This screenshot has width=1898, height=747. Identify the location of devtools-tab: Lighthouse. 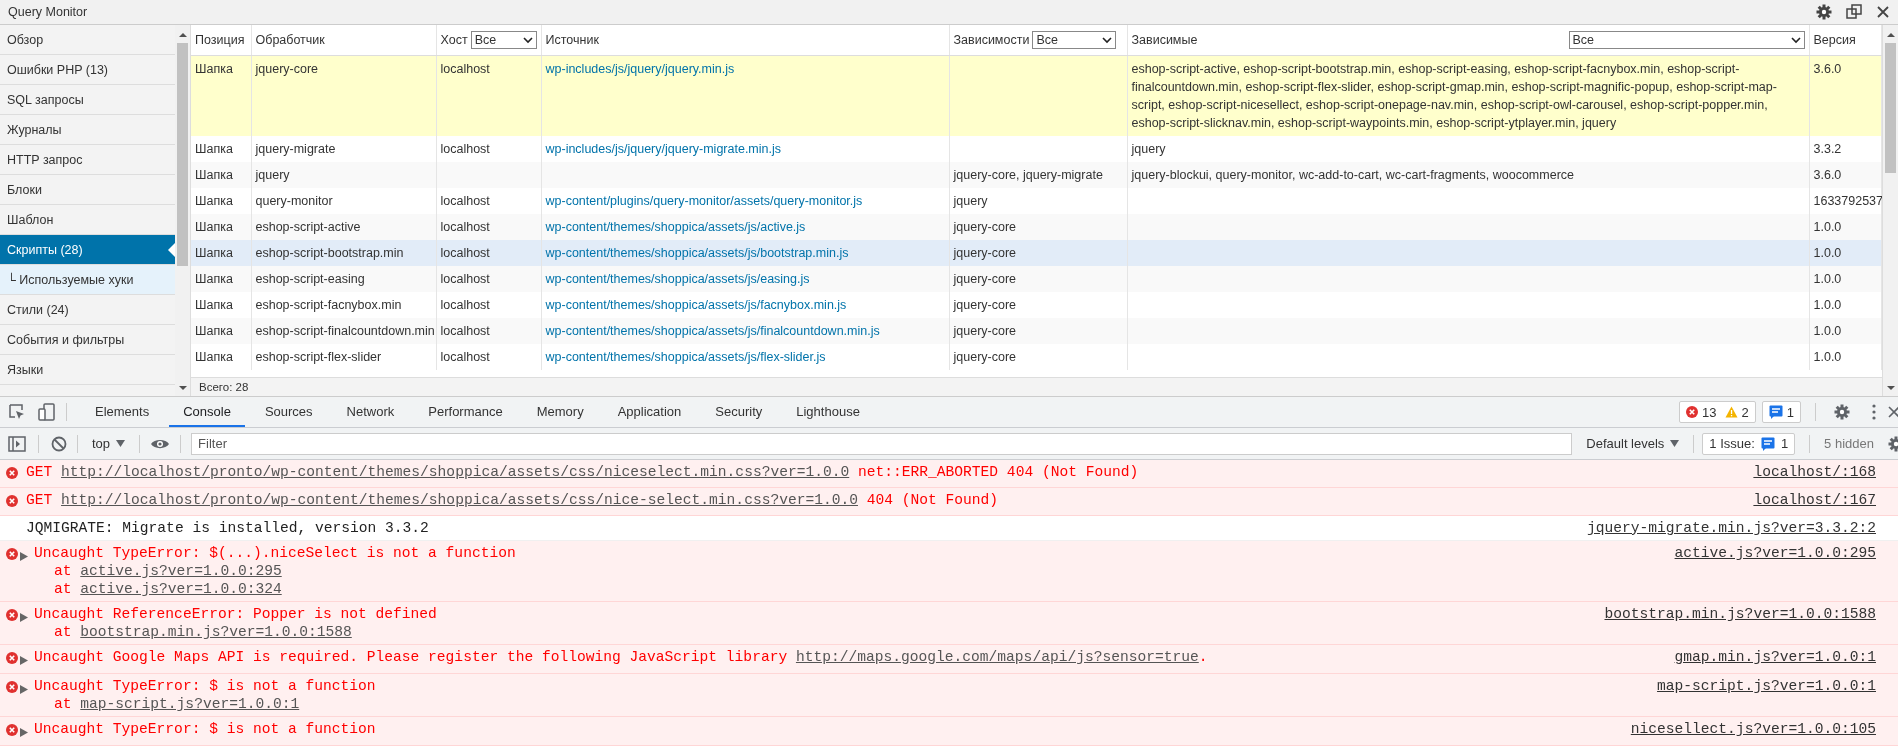
(828, 412).